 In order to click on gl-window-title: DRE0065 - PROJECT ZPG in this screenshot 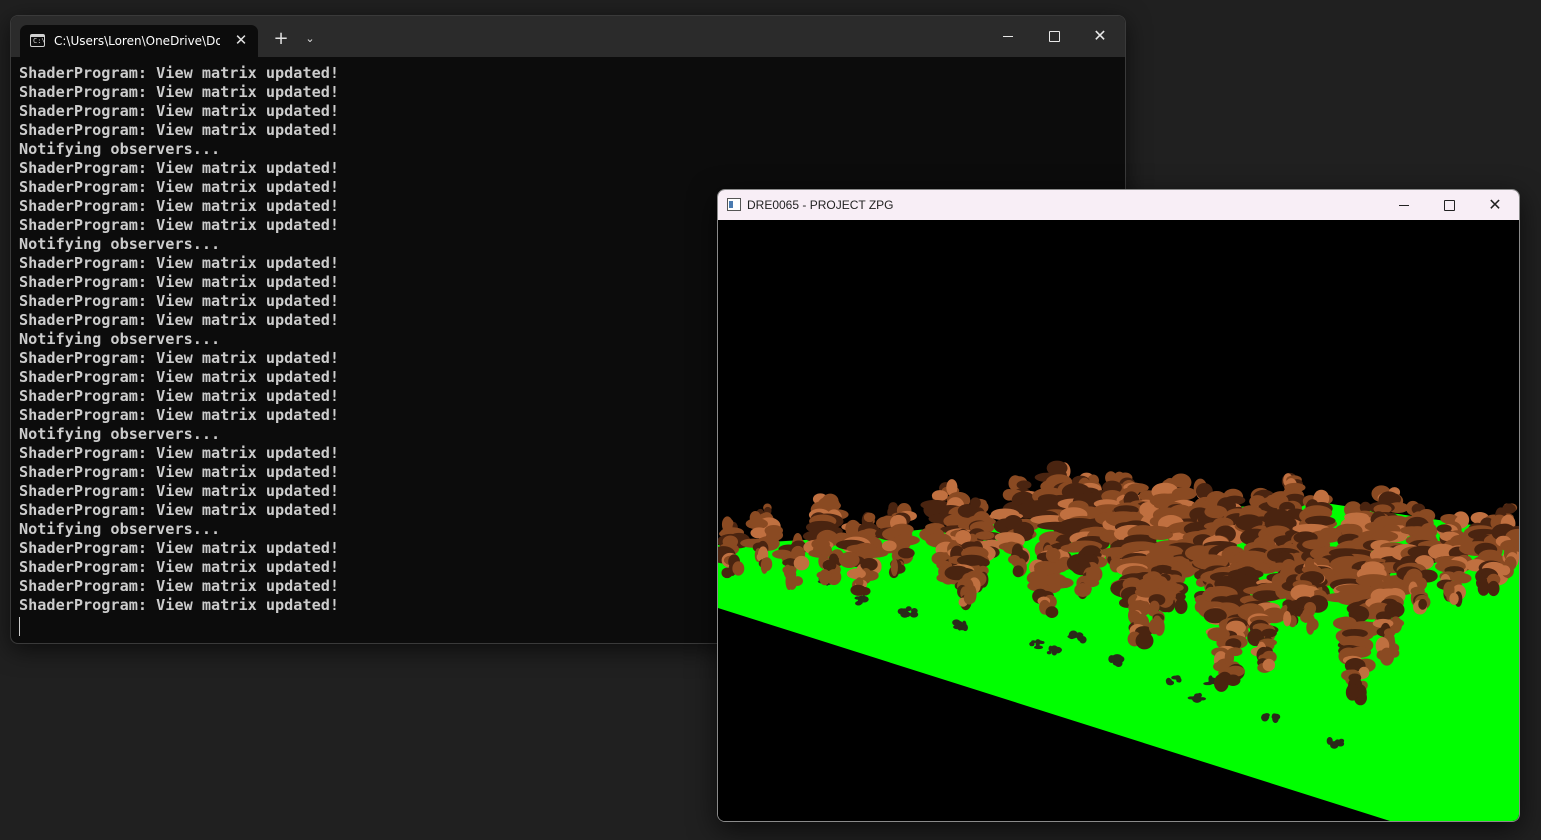, I will do `click(820, 205)`.